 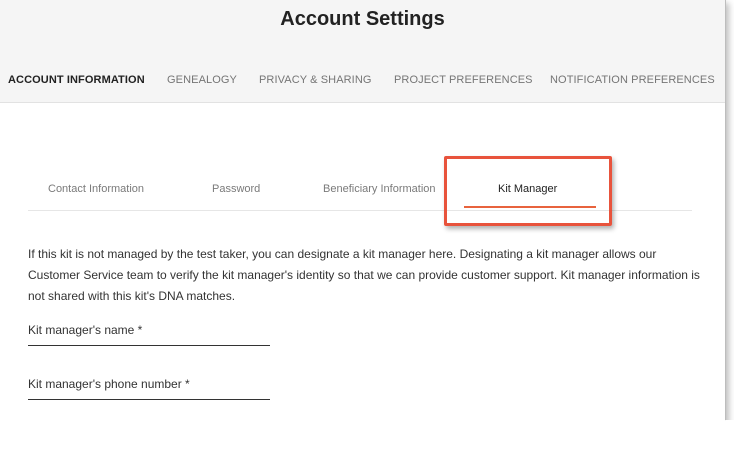 I want to click on kit-manager-phone-field: Kit manager's phone number *, so click(x=149, y=387).